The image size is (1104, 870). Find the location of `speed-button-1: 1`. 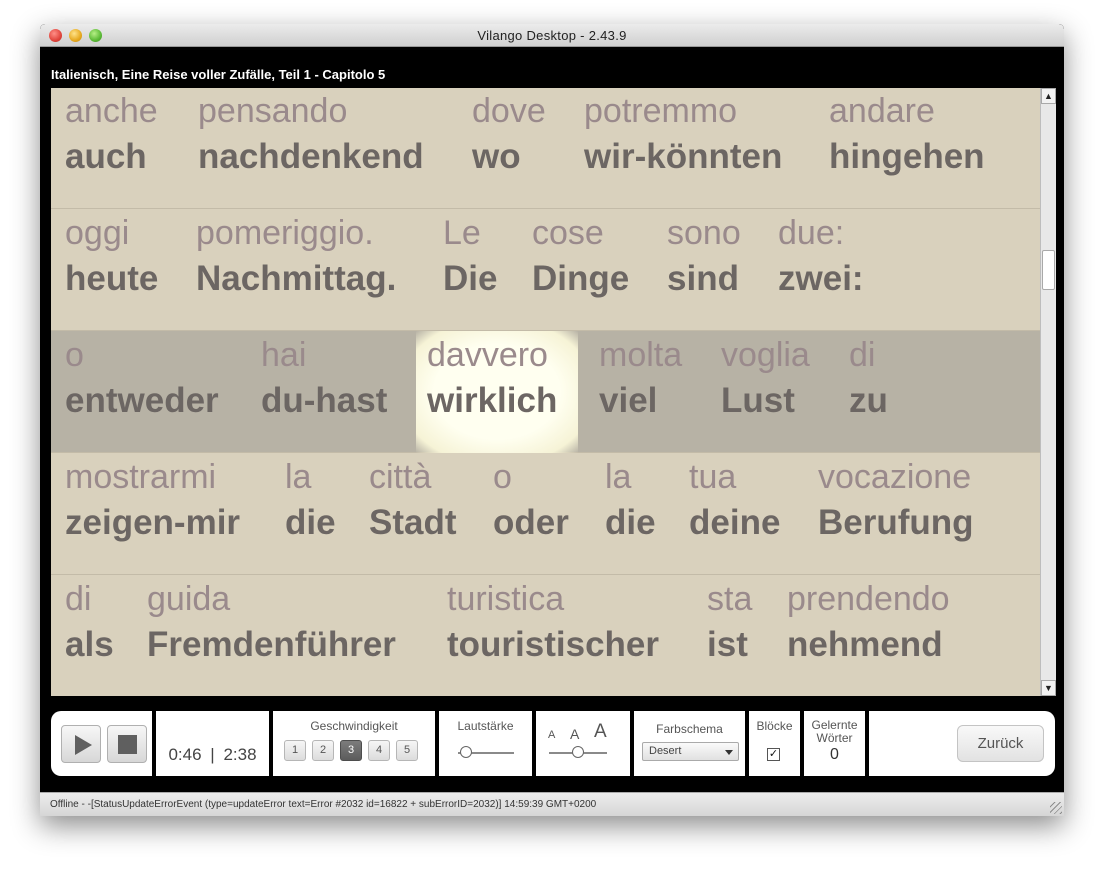

speed-button-1: 1 is located at coordinates (295, 750).